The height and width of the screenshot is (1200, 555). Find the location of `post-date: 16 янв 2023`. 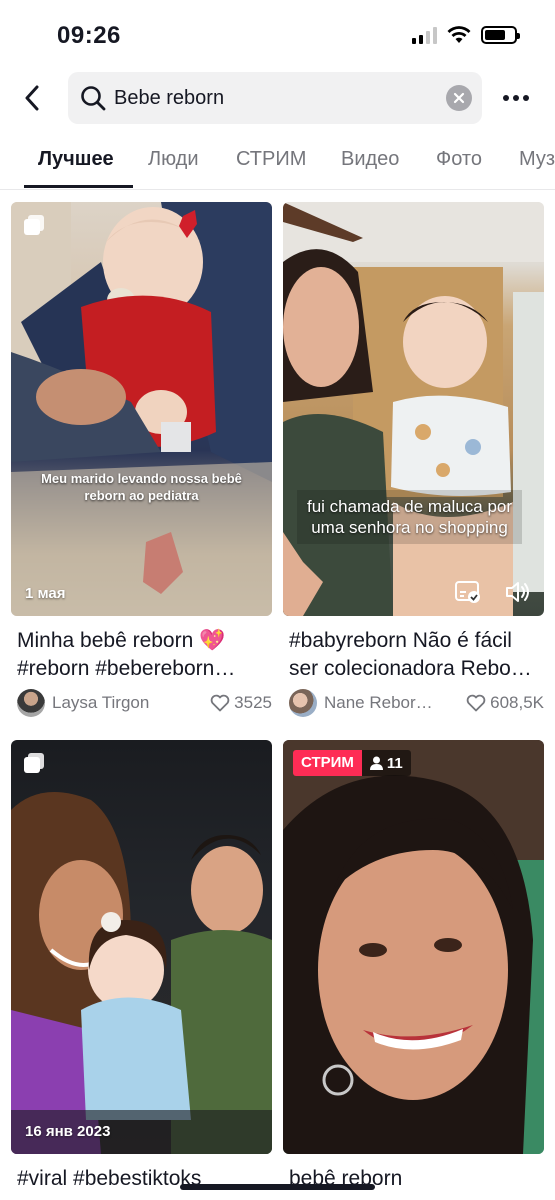

post-date: 16 янв 2023 is located at coordinates (68, 1131).